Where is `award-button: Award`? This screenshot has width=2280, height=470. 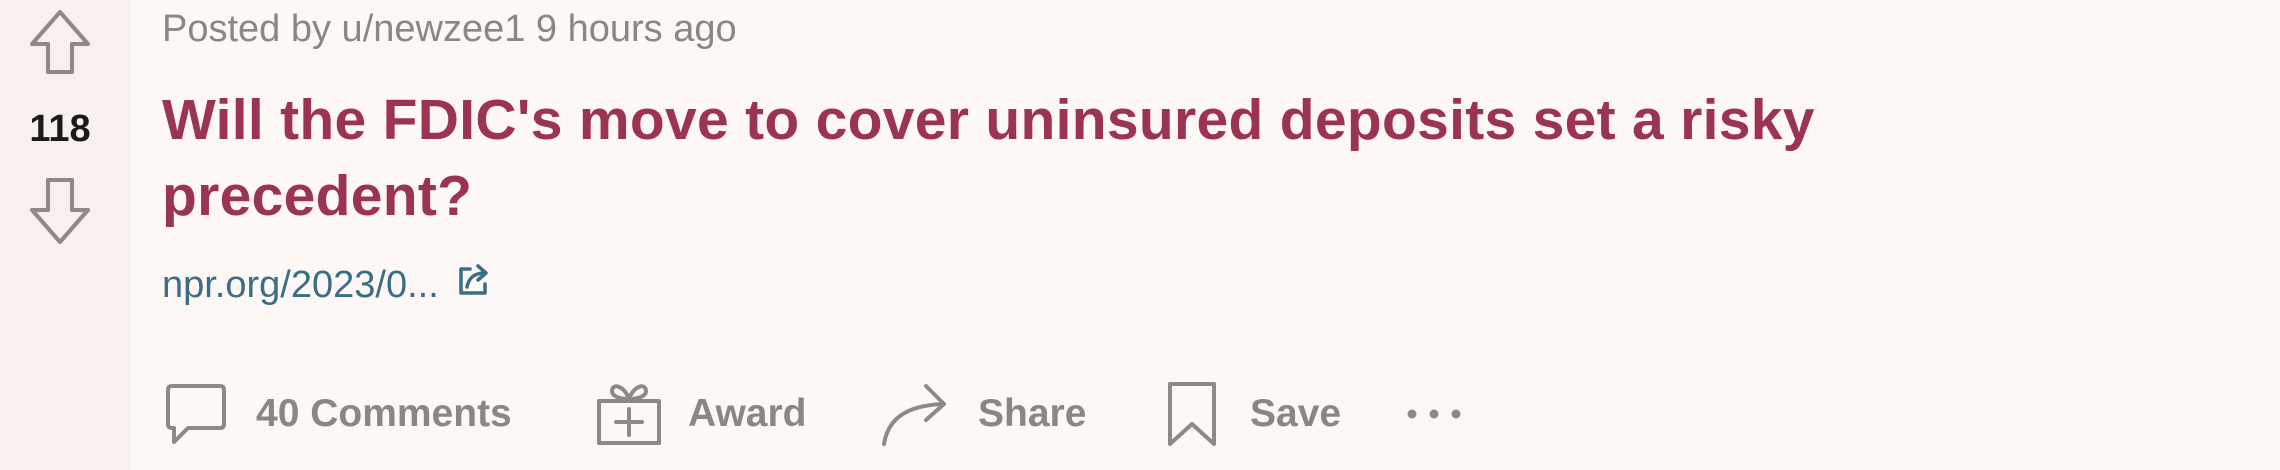
award-button: Award is located at coordinates (736, 414).